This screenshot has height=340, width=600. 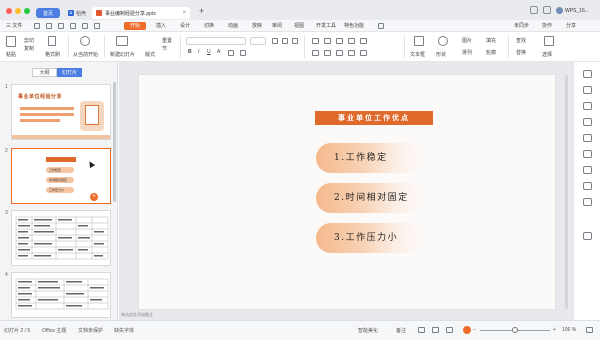 I want to click on slide-item-1: 1.工作稳定, so click(x=369, y=158).